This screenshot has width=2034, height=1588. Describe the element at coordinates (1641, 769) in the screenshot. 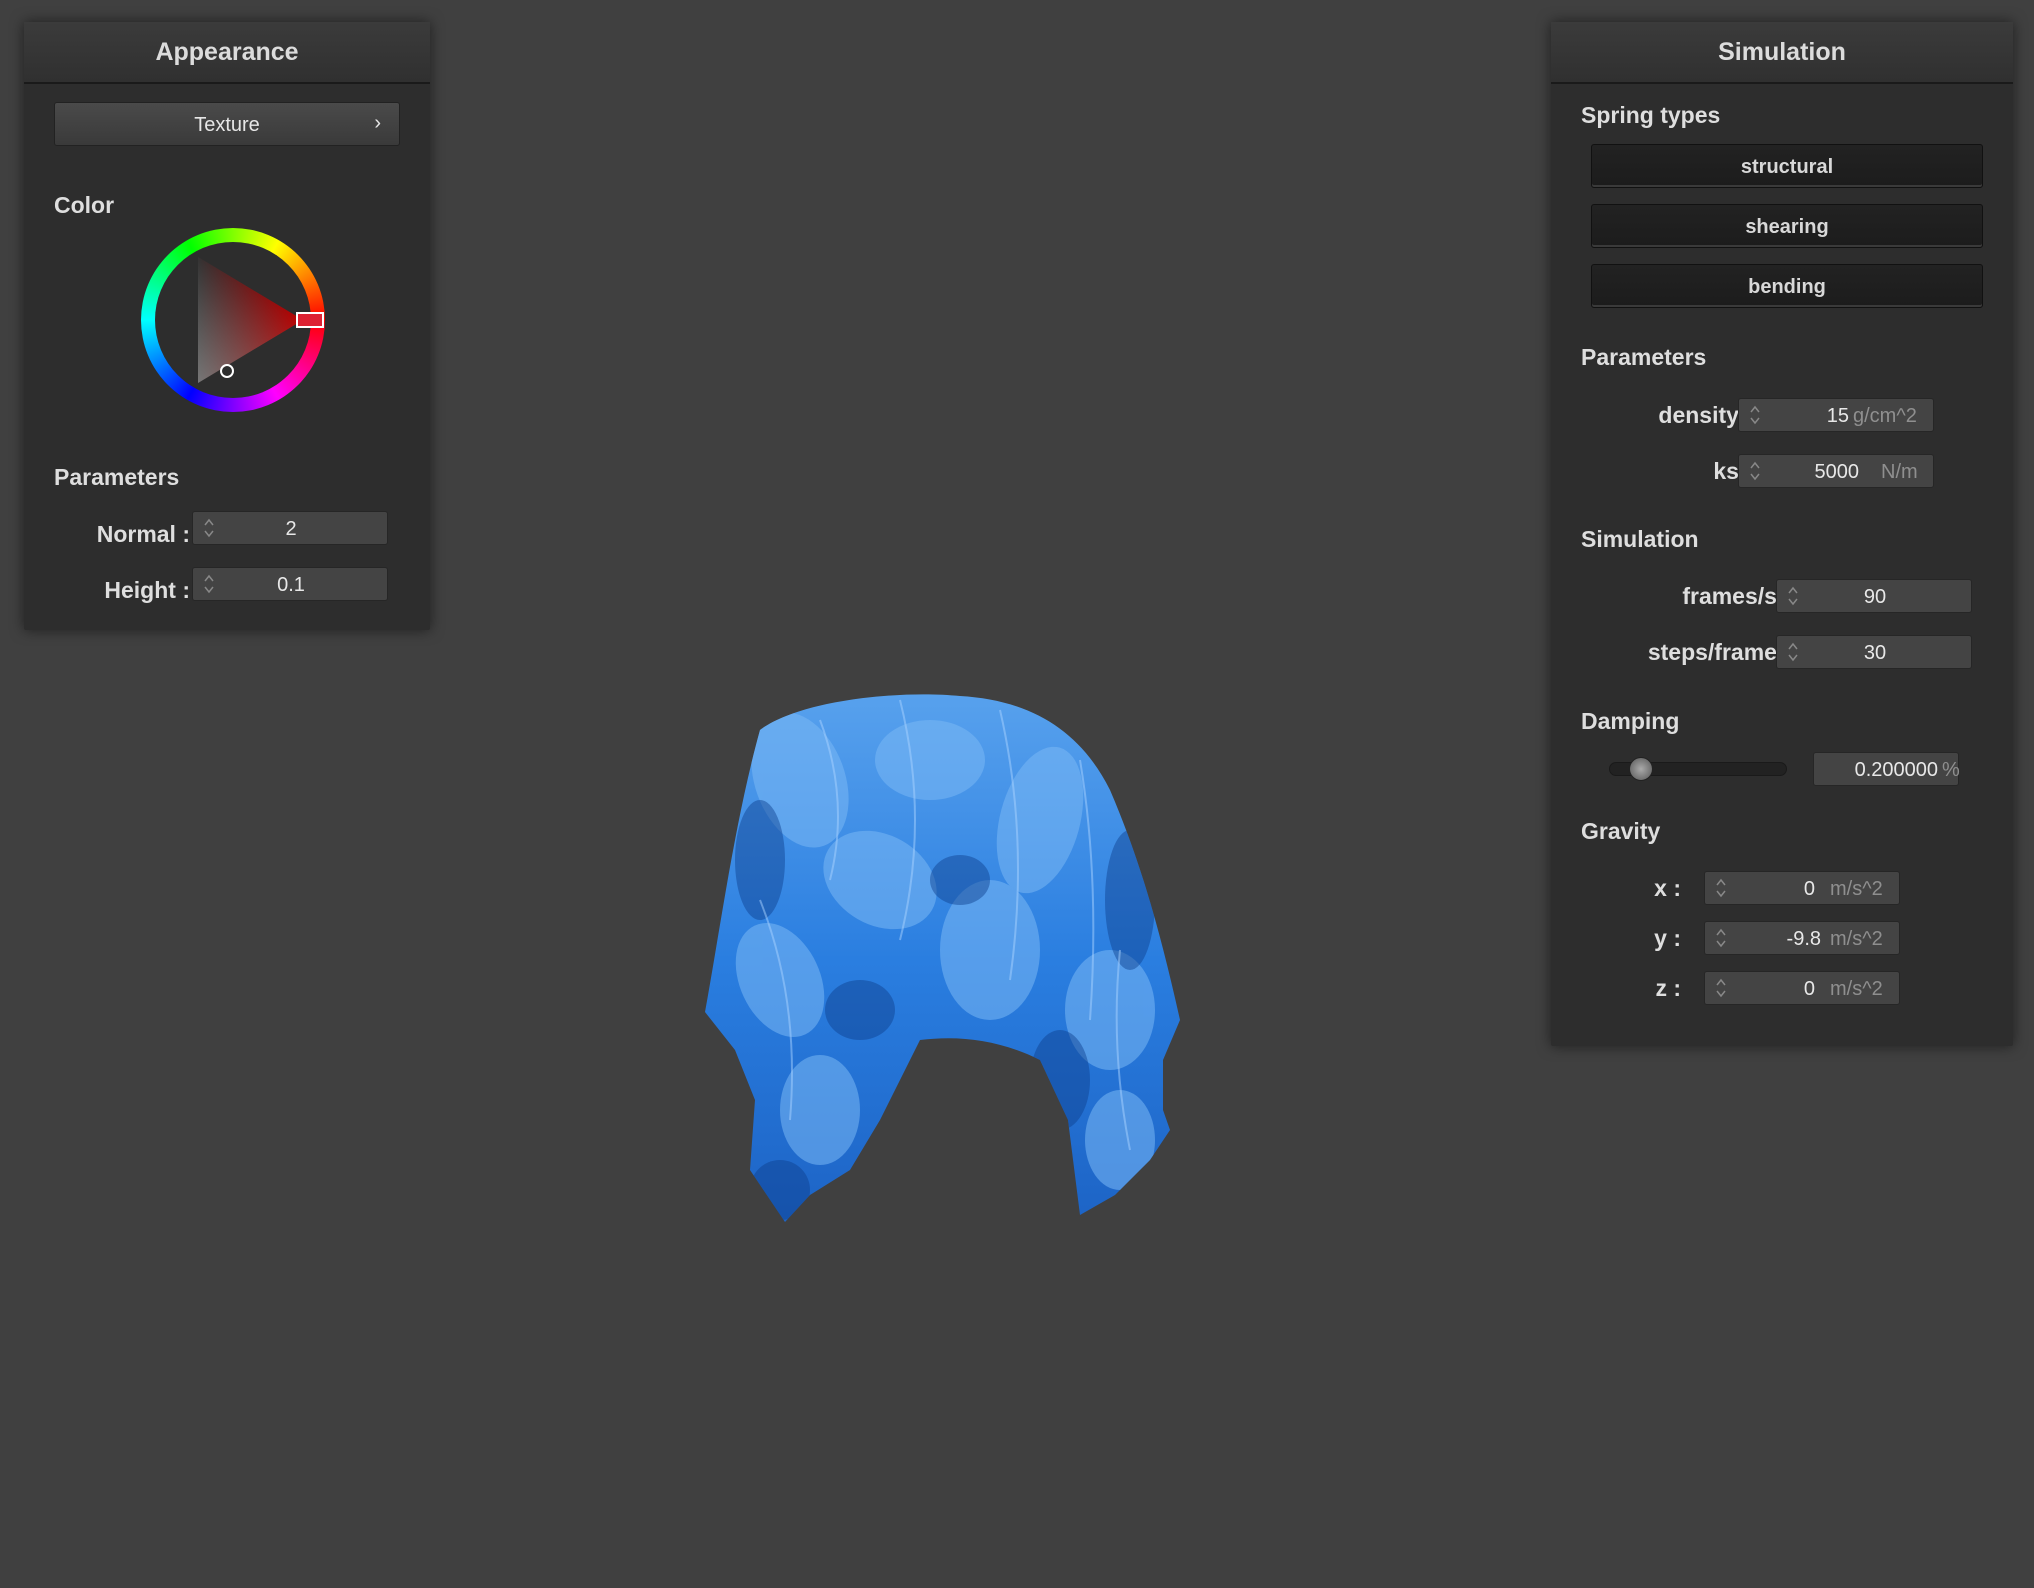

I see `damping-slider-handle` at that location.